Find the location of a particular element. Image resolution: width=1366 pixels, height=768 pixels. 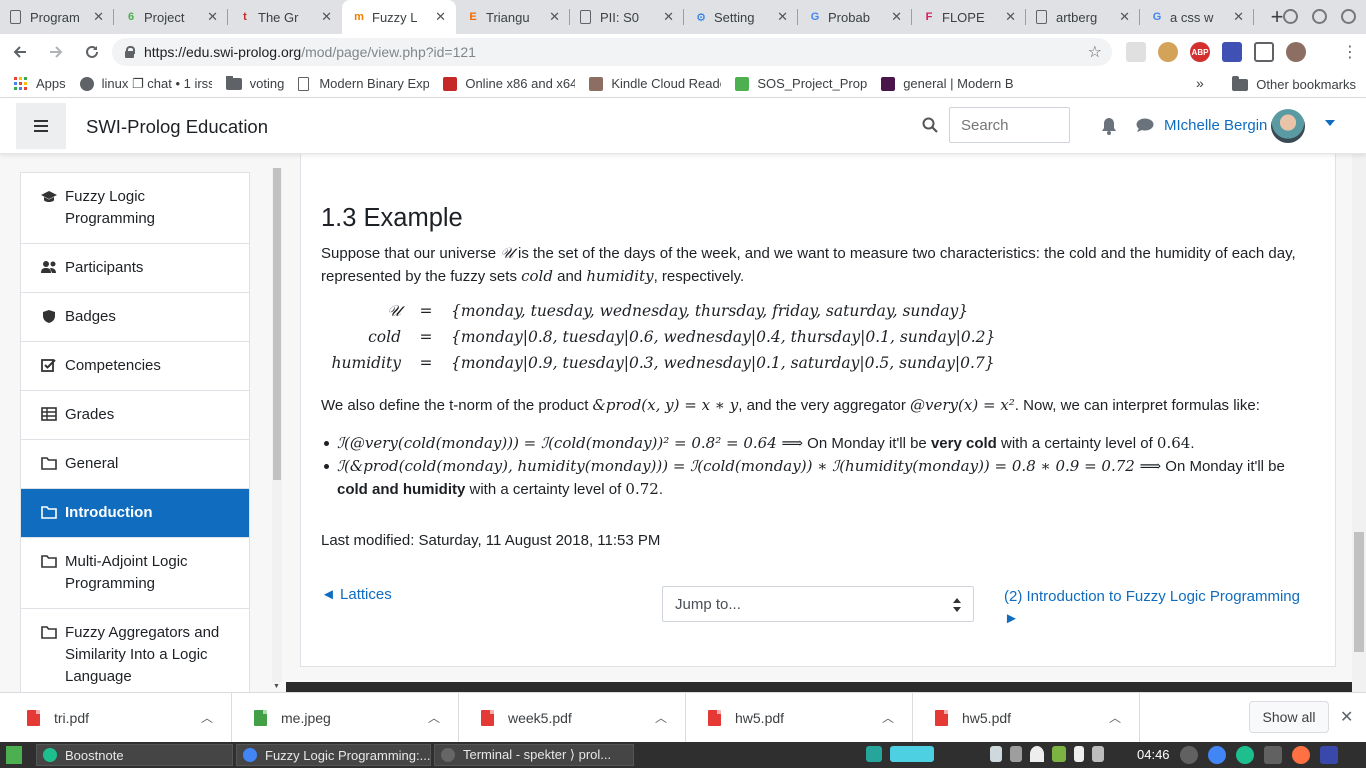

drawer-item: Multi-Adjoint Logic Programming is located at coordinates (135, 573).